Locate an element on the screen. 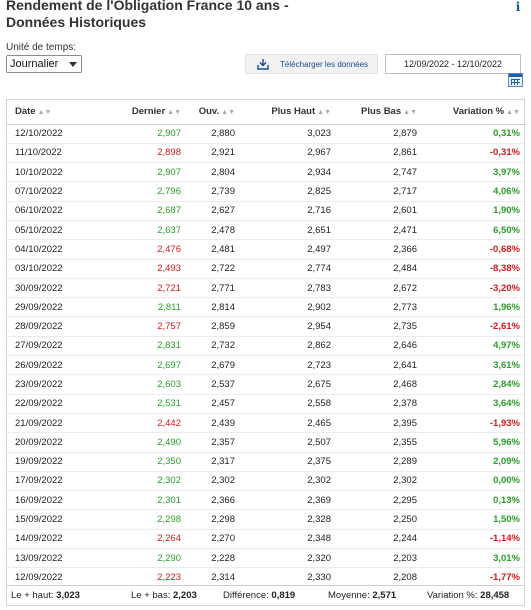 This screenshot has width=531, height=610. table-row: 15/09/2022 2,298 2,298 2,328 2,250 1,50% is located at coordinates (266, 519).